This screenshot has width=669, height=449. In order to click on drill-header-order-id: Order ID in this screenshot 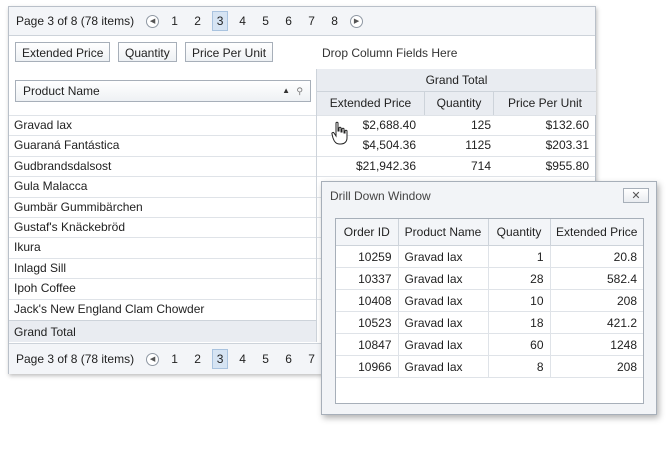, I will do `click(367, 232)`.